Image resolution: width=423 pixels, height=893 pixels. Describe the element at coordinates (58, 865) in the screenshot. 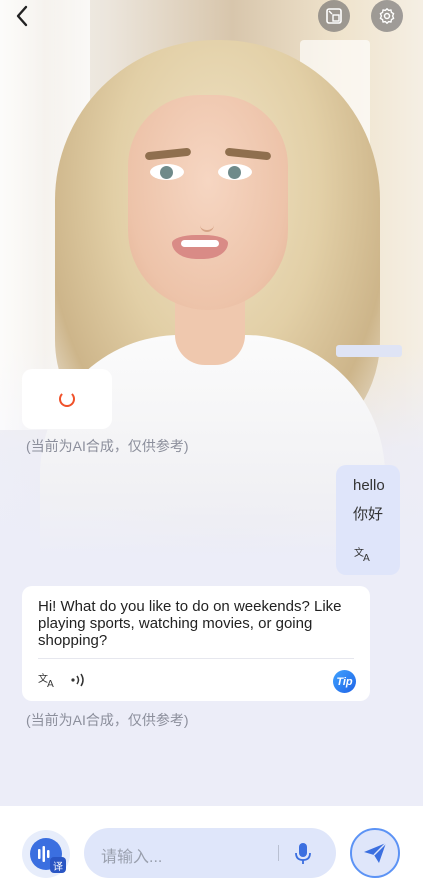

I see `translate-badge: 译` at that location.